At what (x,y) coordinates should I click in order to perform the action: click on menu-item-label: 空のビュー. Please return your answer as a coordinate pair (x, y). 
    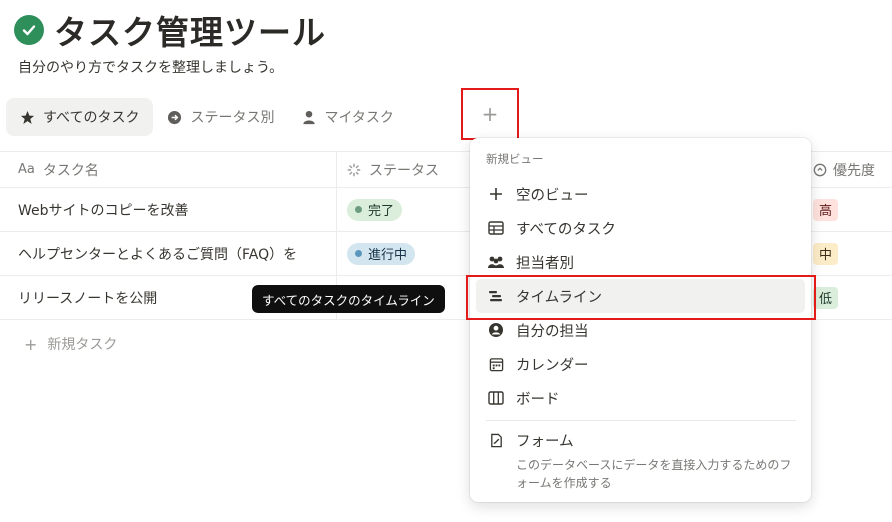
    Looking at the image, I should click on (552, 195).